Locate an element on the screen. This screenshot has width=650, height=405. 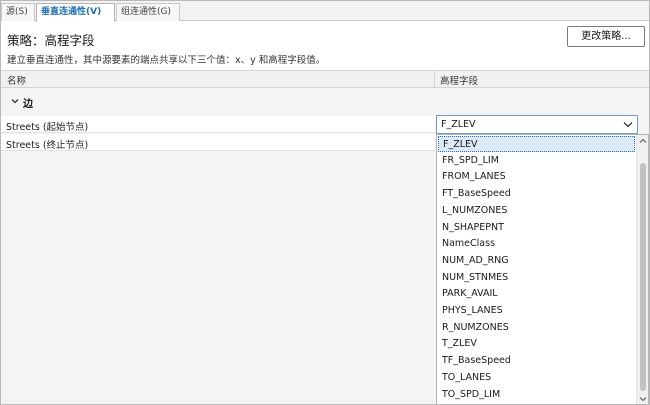
dropdown-option: PHYS_LANES is located at coordinates (536, 311).